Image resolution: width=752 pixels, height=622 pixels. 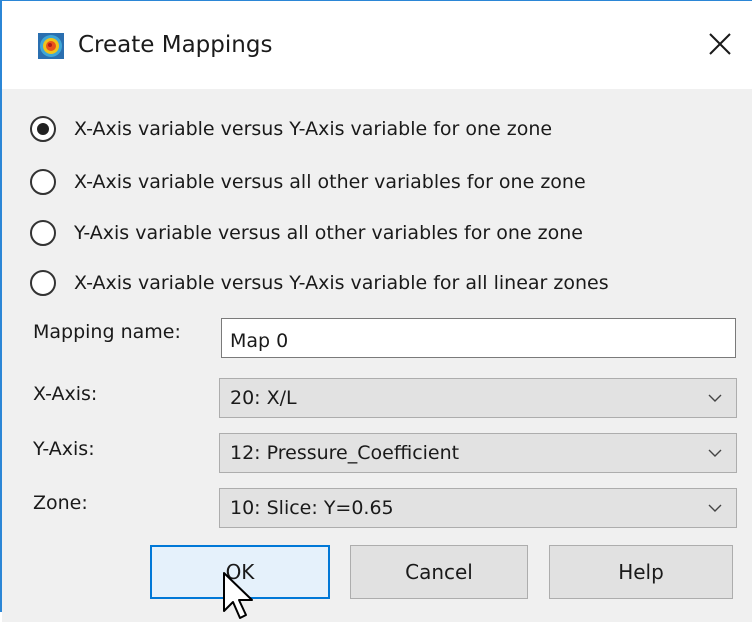 What do you see at coordinates (240, 572) in the screenshot?
I see `ok-button: OK` at bounding box center [240, 572].